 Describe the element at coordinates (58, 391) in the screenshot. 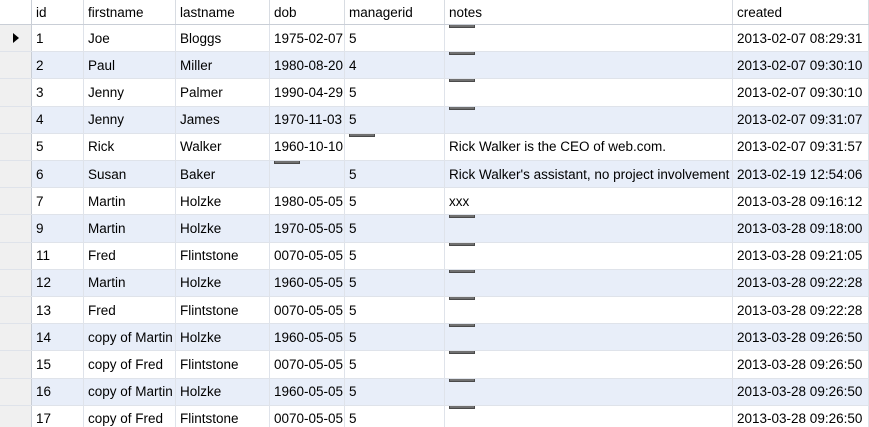

I see `cell-id: 16` at that location.